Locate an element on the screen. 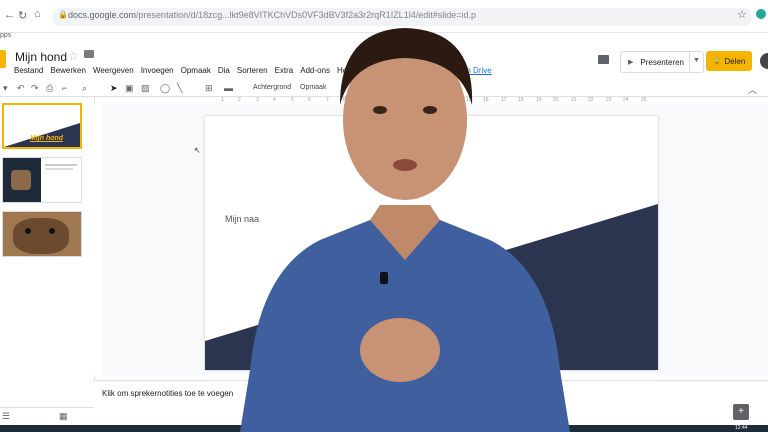  folder-icon is located at coordinates (89, 54).